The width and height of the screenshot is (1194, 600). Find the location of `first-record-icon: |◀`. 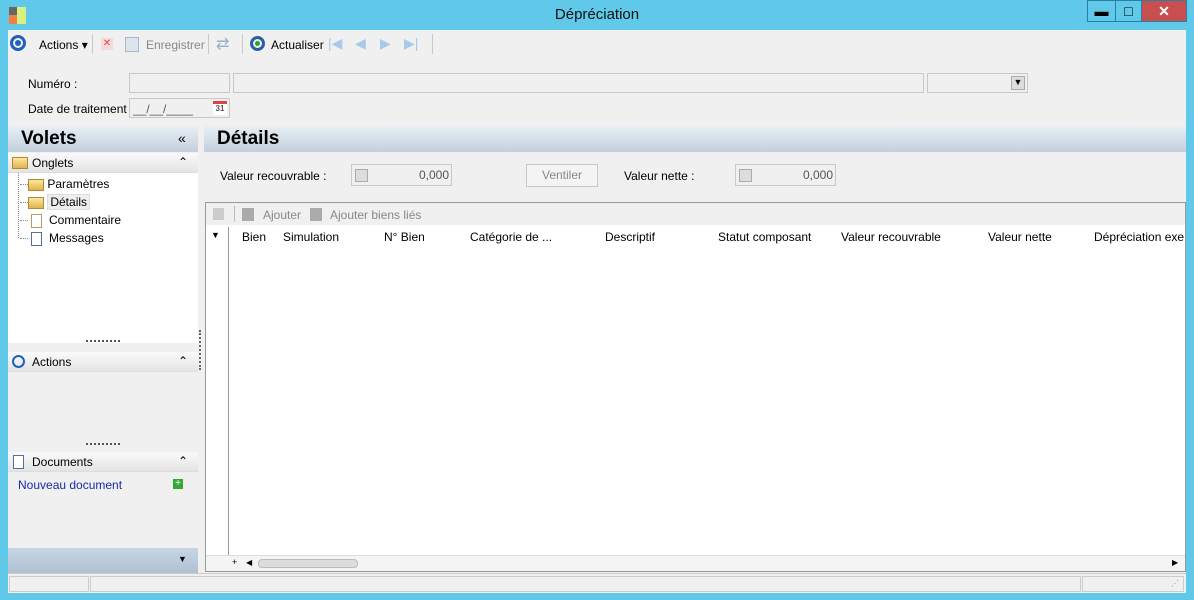

first-record-icon: |◀ is located at coordinates (335, 43).